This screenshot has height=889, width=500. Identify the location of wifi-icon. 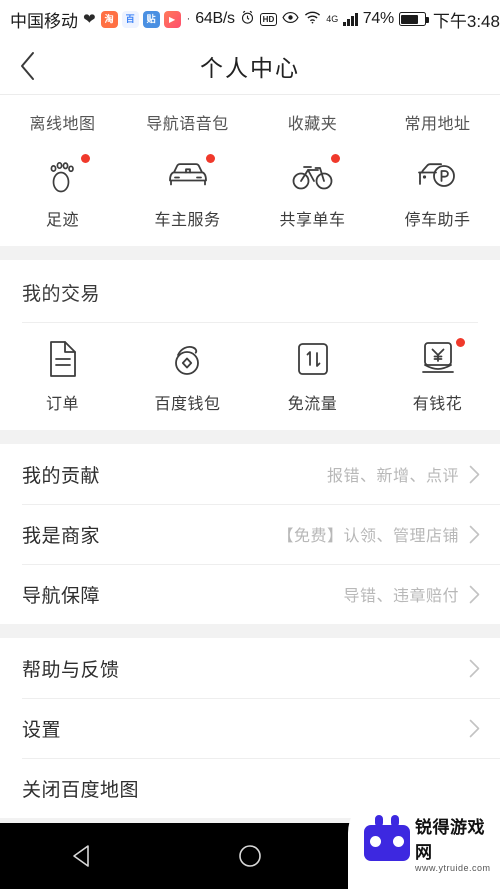
(312, 19).